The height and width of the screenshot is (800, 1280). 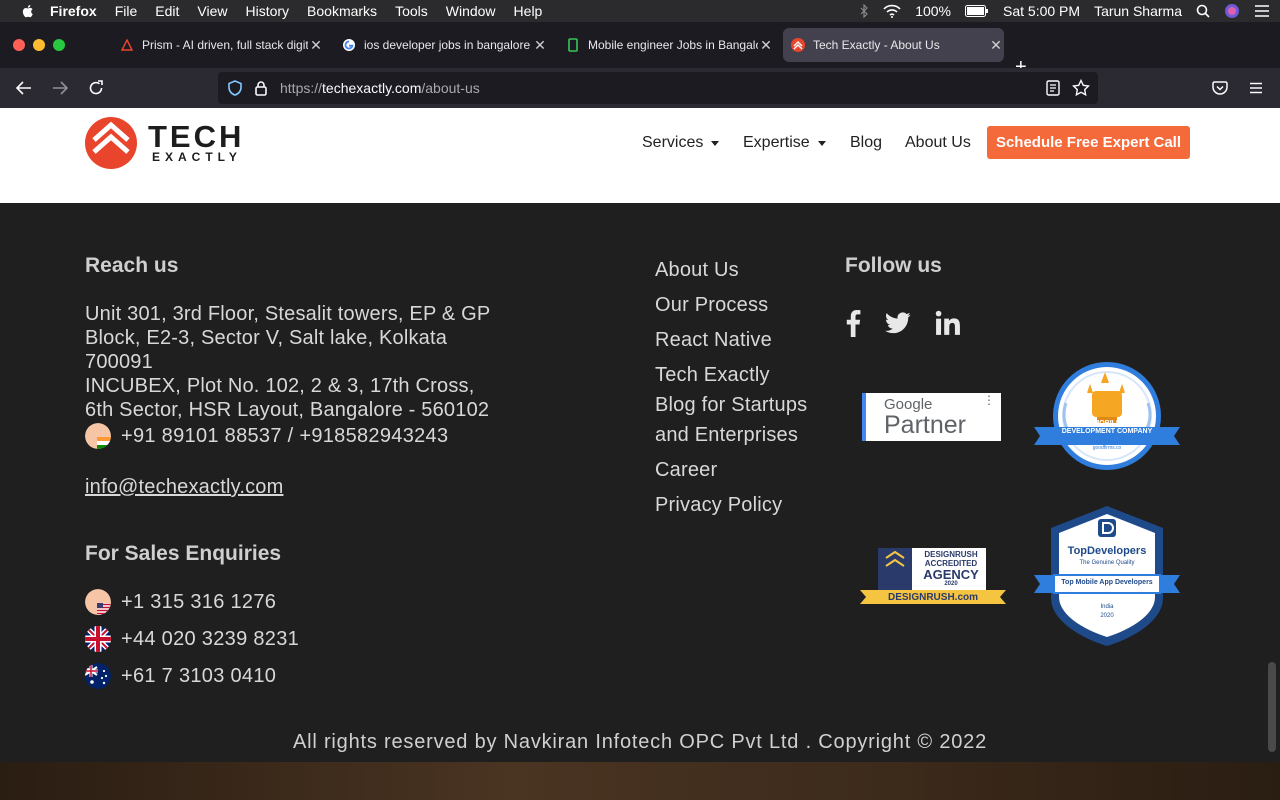 What do you see at coordinates (441, 45) in the screenshot?
I see `tab-google-search: ios developer jobs in bangalore ✕` at bounding box center [441, 45].